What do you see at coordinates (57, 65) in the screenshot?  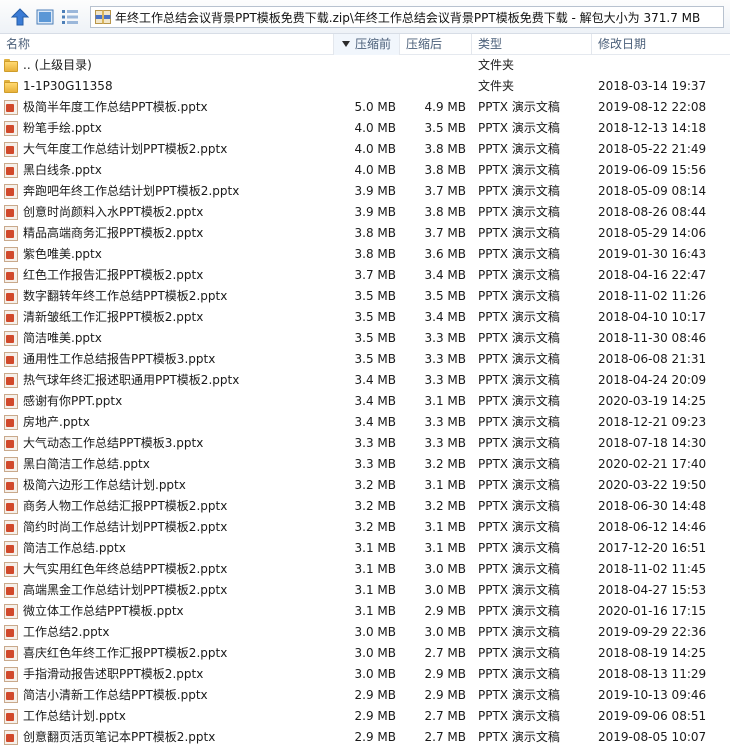 I see `file-name: .. (上级目录)` at bounding box center [57, 65].